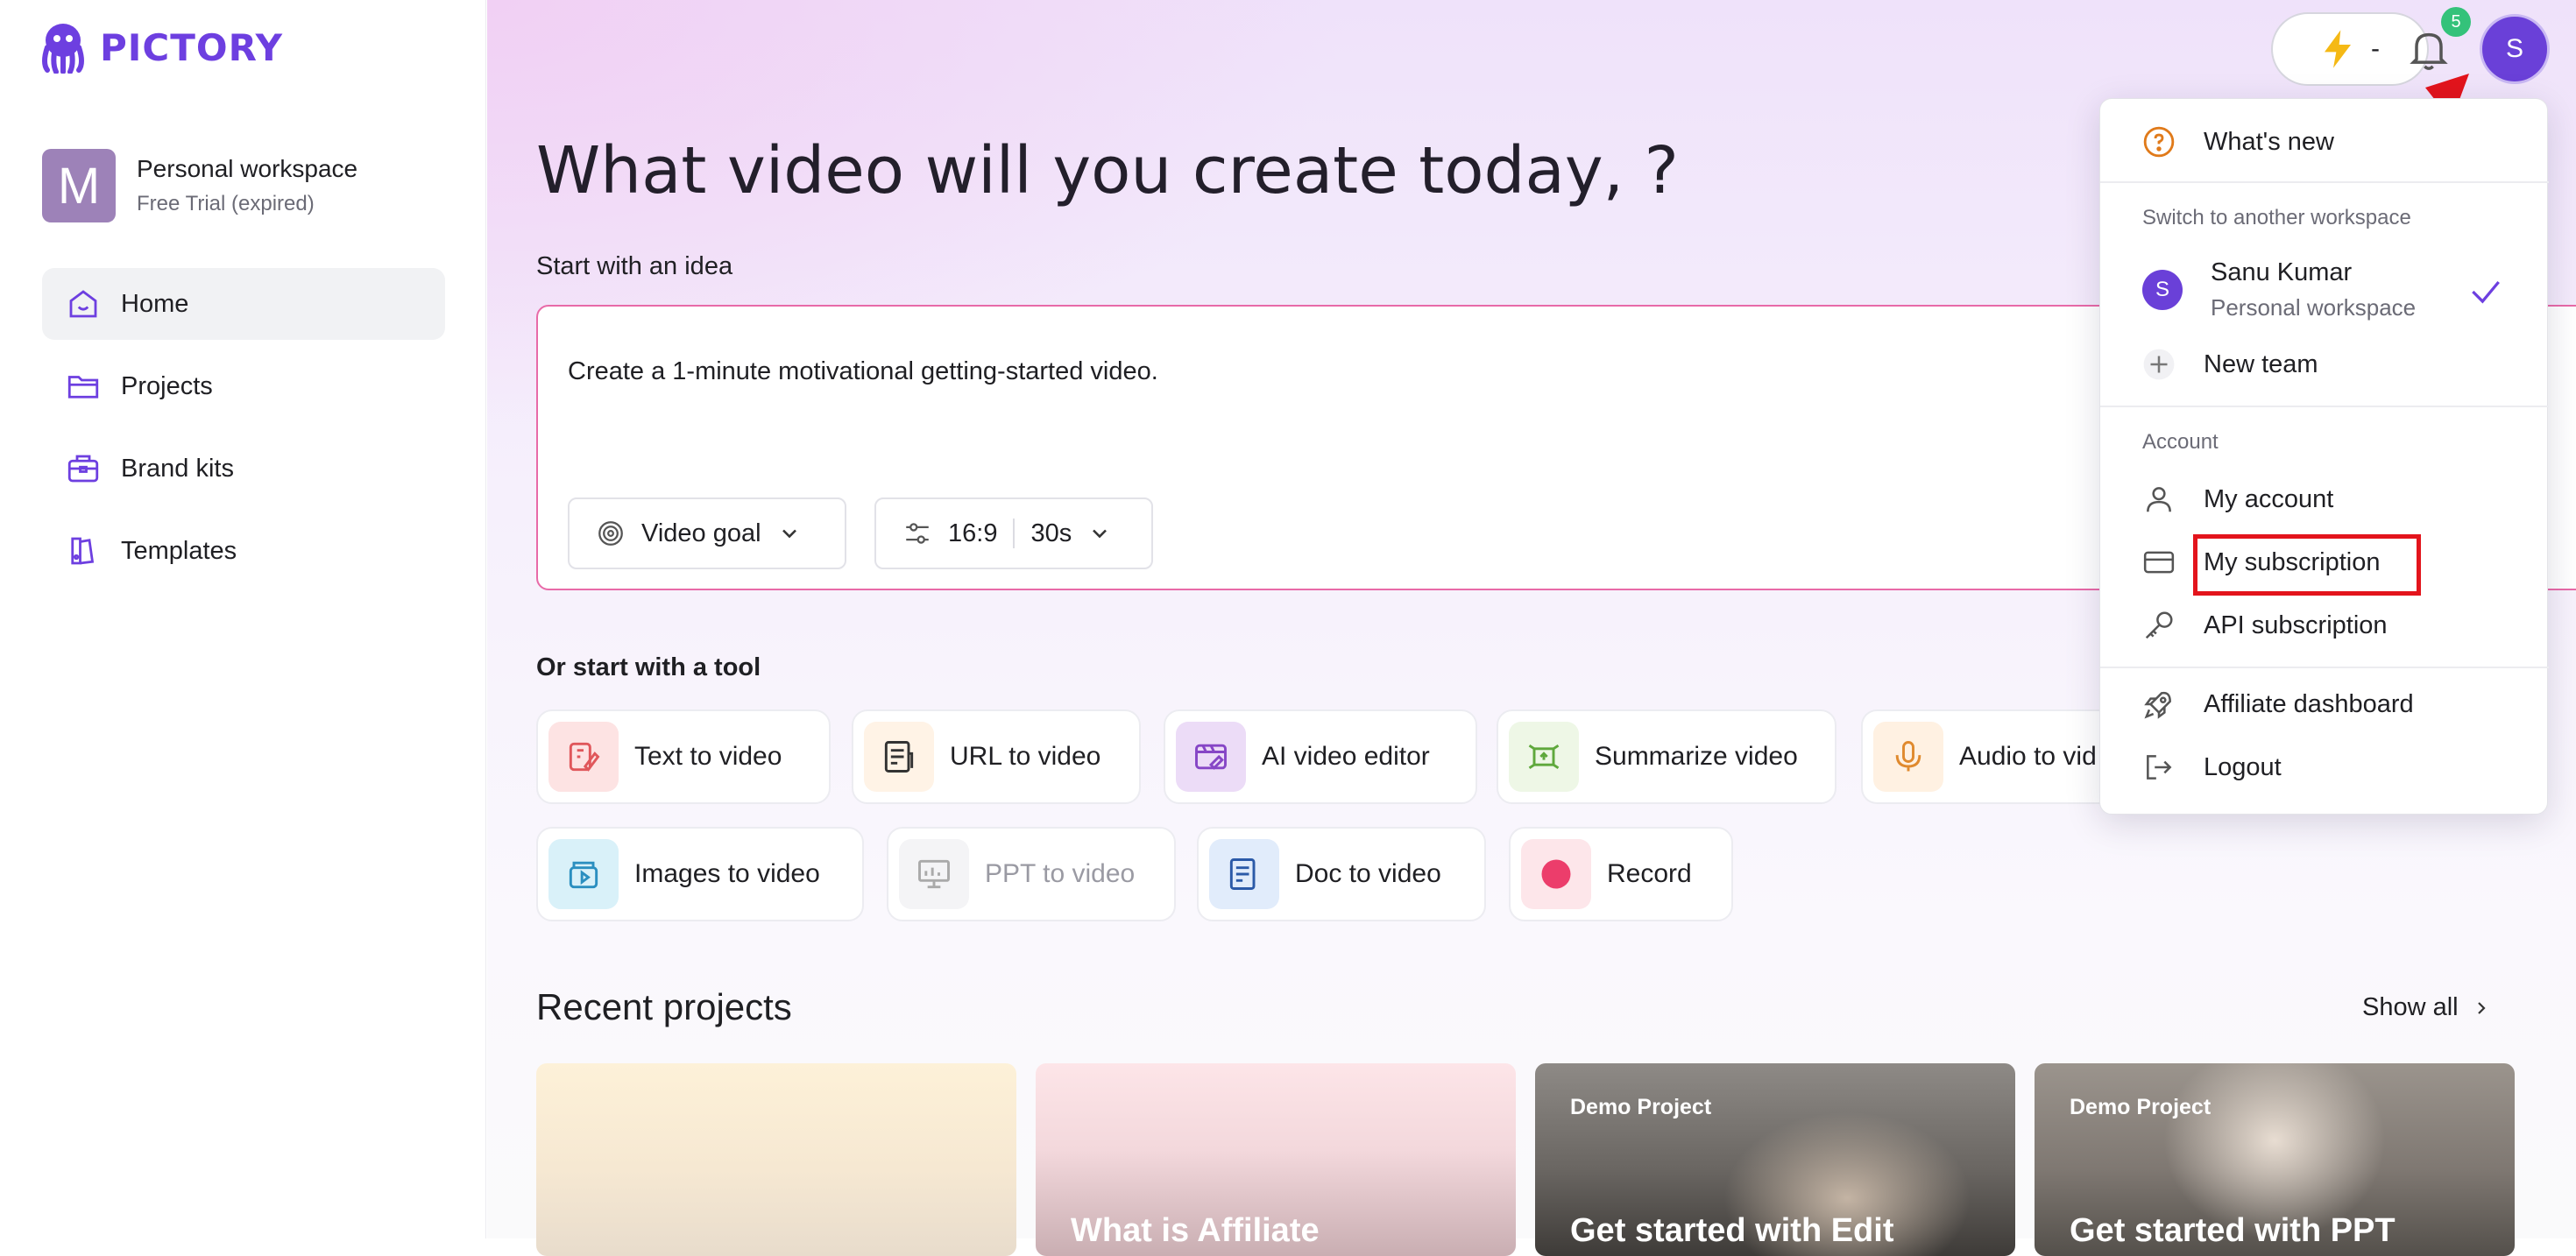 This screenshot has height=1256, width=2576. What do you see at coordinates (83, 304) in the screenshot?
I see `home-icon` at bounding box center [83, 304].